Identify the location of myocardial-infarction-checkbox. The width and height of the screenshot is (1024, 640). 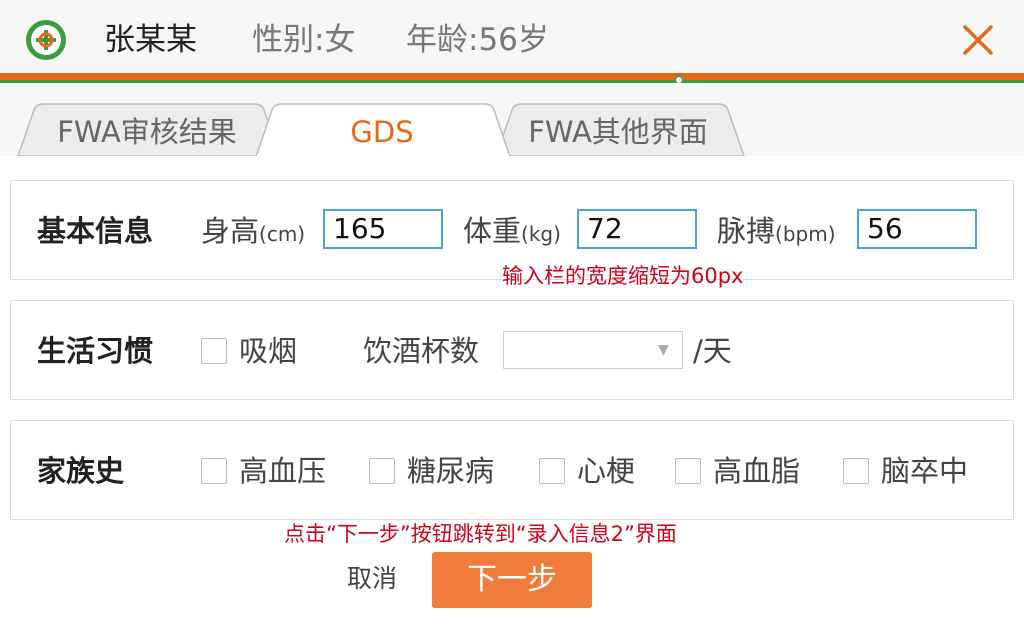
(552, 471).